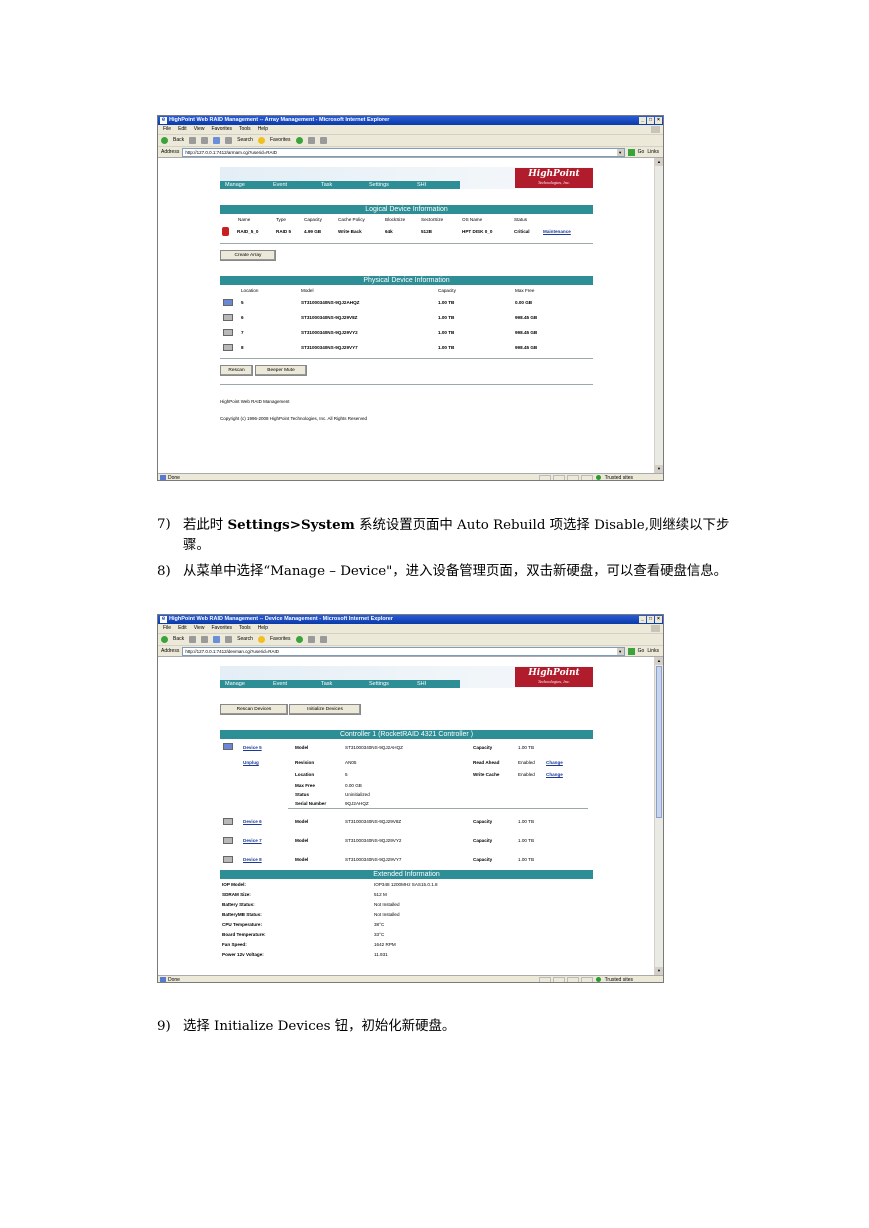  What do you see at coordinates (557, 232) in the screenshot?
I see `maintenance-link: Maintenance` at bounding box center [557, 232].